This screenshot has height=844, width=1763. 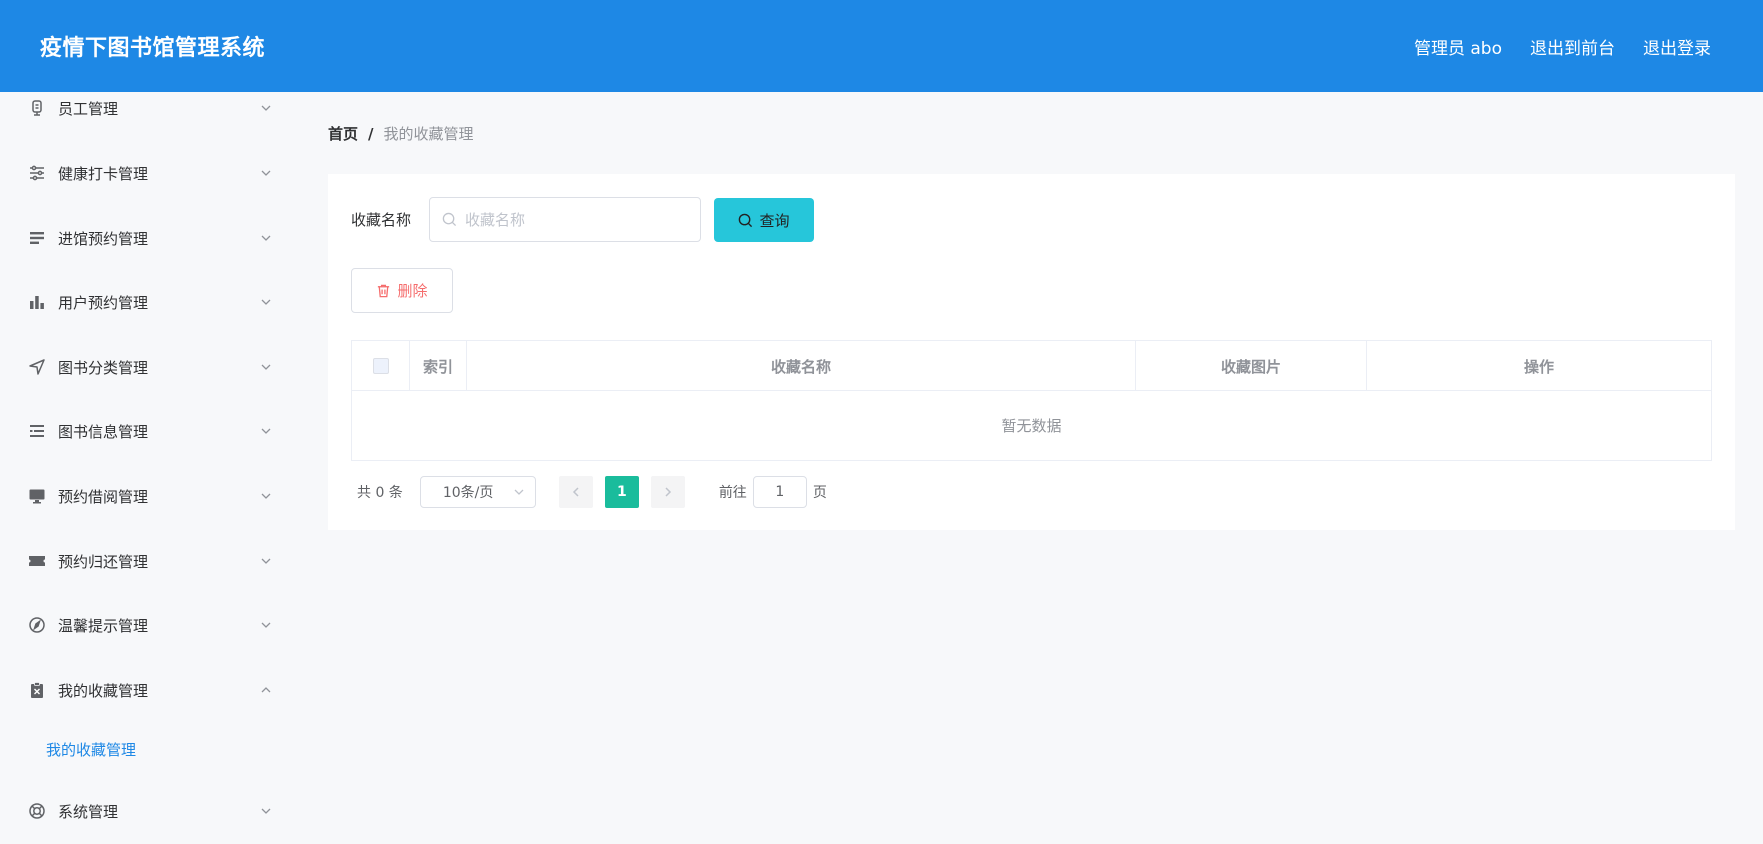 What do you see at coordinates (37, 561) in the screenshot?
I see `ticket-icon` at bounding box center [37, 561].